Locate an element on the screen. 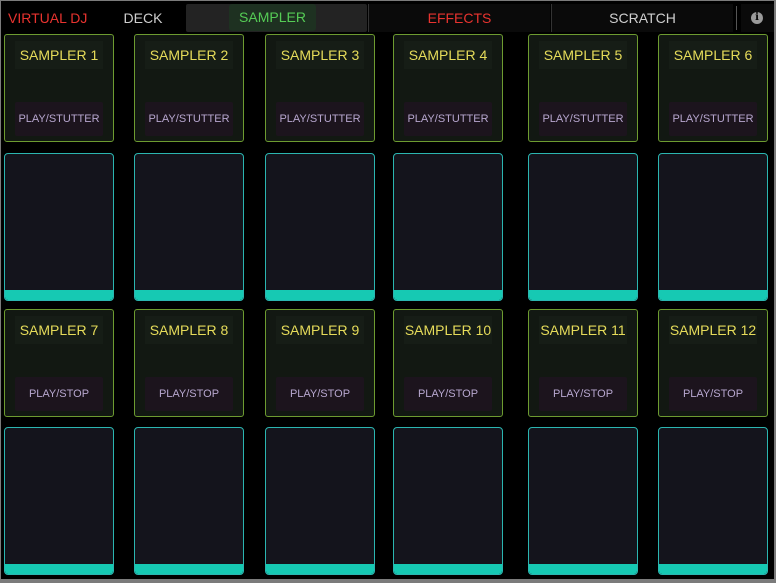 The image size is (776, 583). sampler-name: SAMPLER 1 is located at coordinates (59, 55).